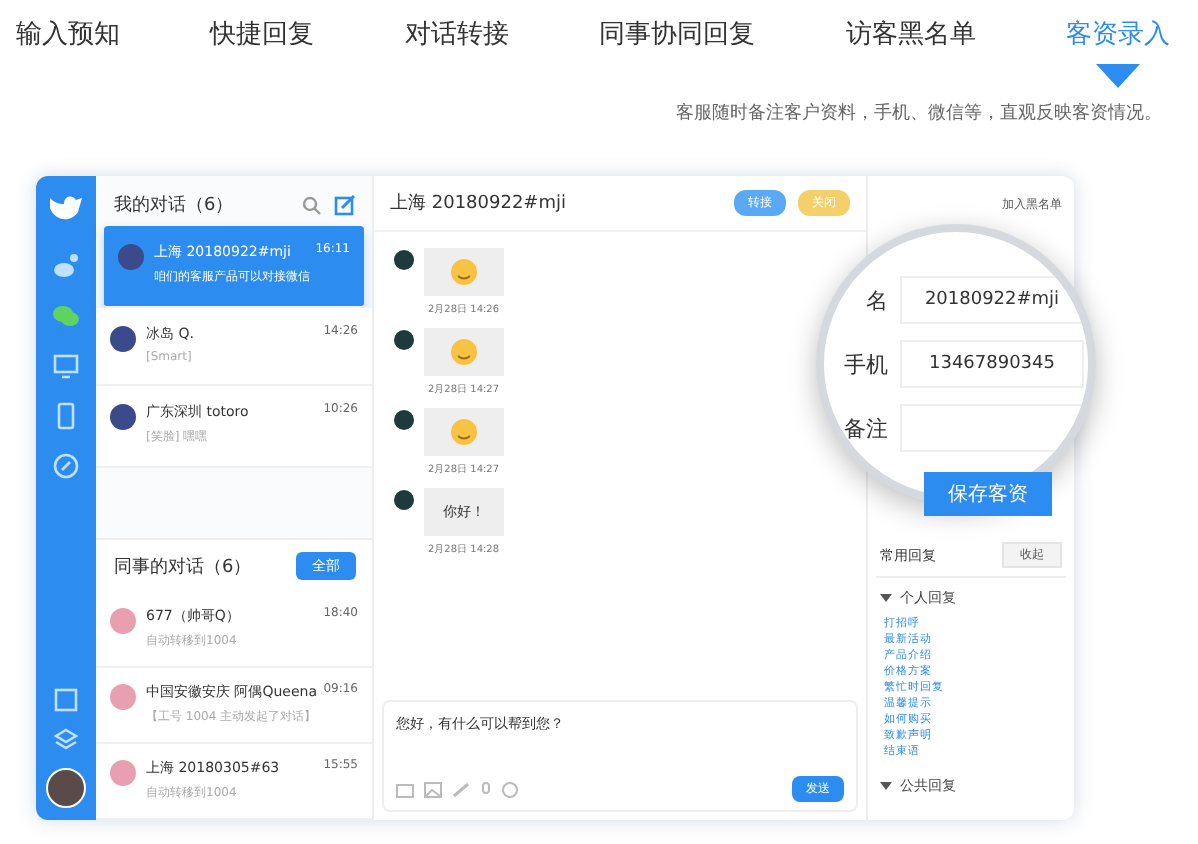  Describe the element at coordinates (865, 364) in the screenshot. I see `field-label: 手机` at that location.